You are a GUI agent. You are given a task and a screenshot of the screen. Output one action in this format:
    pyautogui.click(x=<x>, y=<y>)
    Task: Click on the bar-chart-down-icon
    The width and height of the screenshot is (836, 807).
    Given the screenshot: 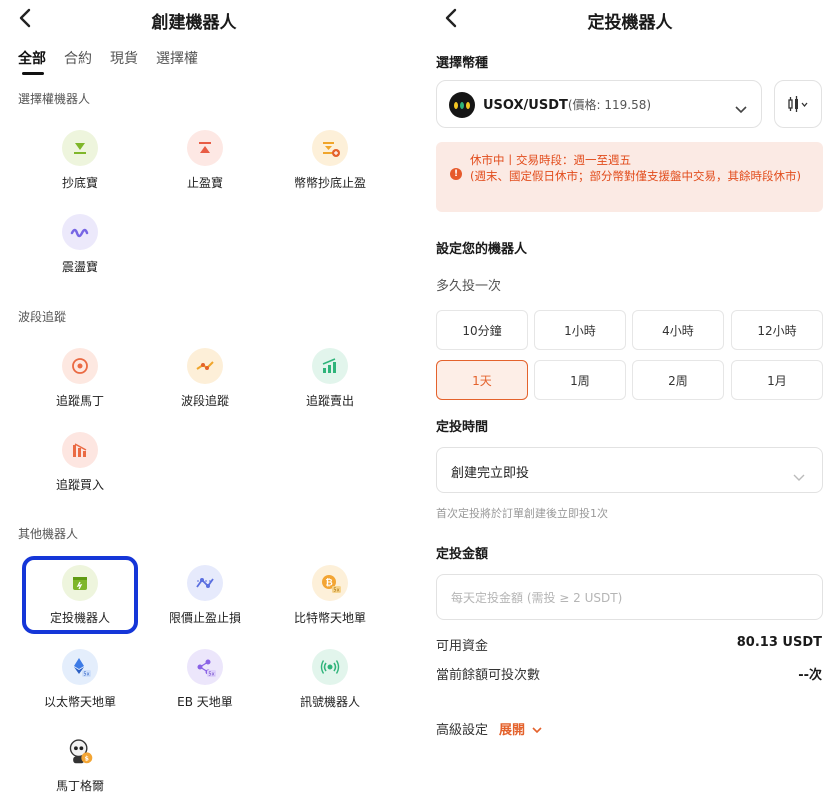 What is the action you would take?
    pyautogui.click(x=80, y=450)
    